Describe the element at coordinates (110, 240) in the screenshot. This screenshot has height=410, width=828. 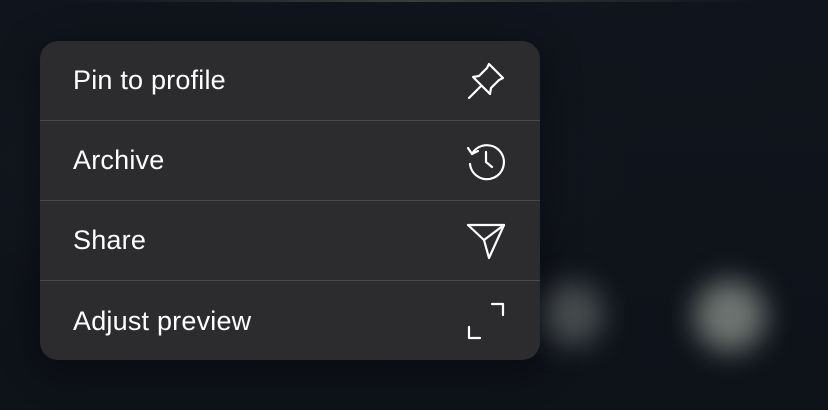
I see `menu-item-label: Share` at that location.